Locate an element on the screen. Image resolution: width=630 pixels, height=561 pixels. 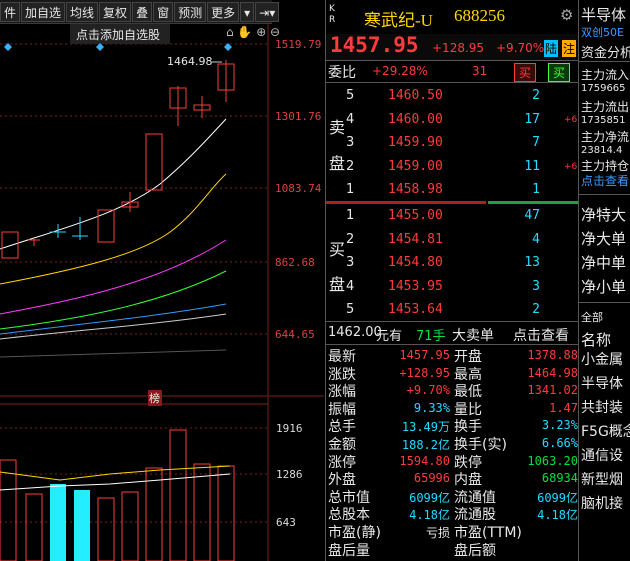
toolbar-item-0: 件 is located at coordinates (10, 11).